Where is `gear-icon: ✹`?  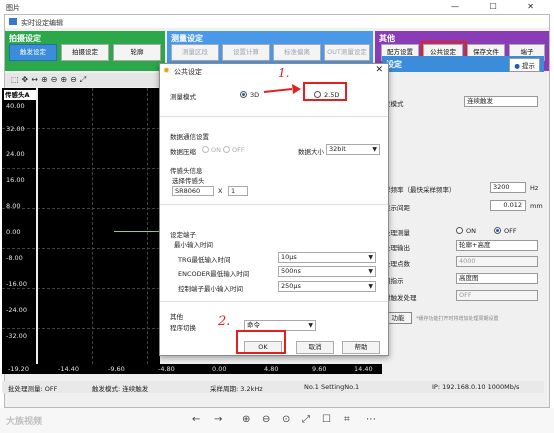
gear-icon: ✹ is located at coordinates (166, 70).